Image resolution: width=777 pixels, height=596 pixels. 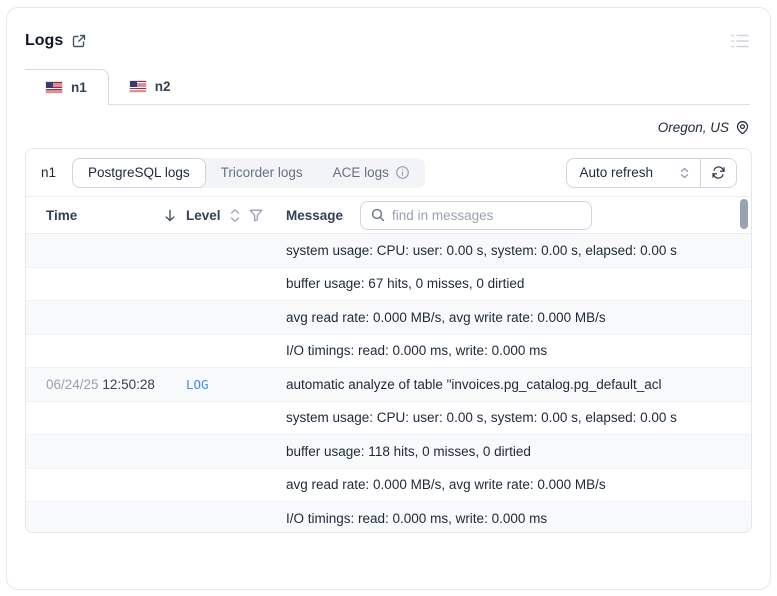 What do you see at coordinates (684, 173) in the screenshot?
I see `chevron-up-down-icon` at bounding box center [684, 173].